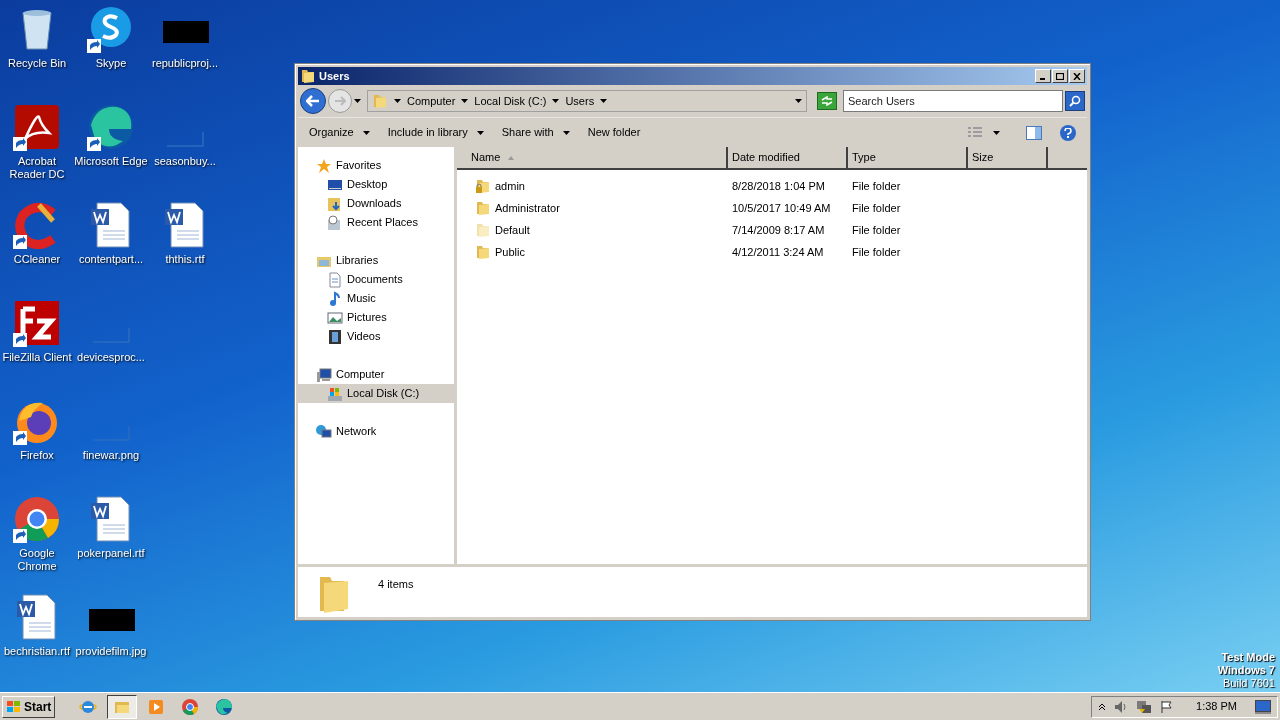  Describe the element at coordinates (535, 132) in the screenshot. I see `toolbar-button: Share with` at that location.